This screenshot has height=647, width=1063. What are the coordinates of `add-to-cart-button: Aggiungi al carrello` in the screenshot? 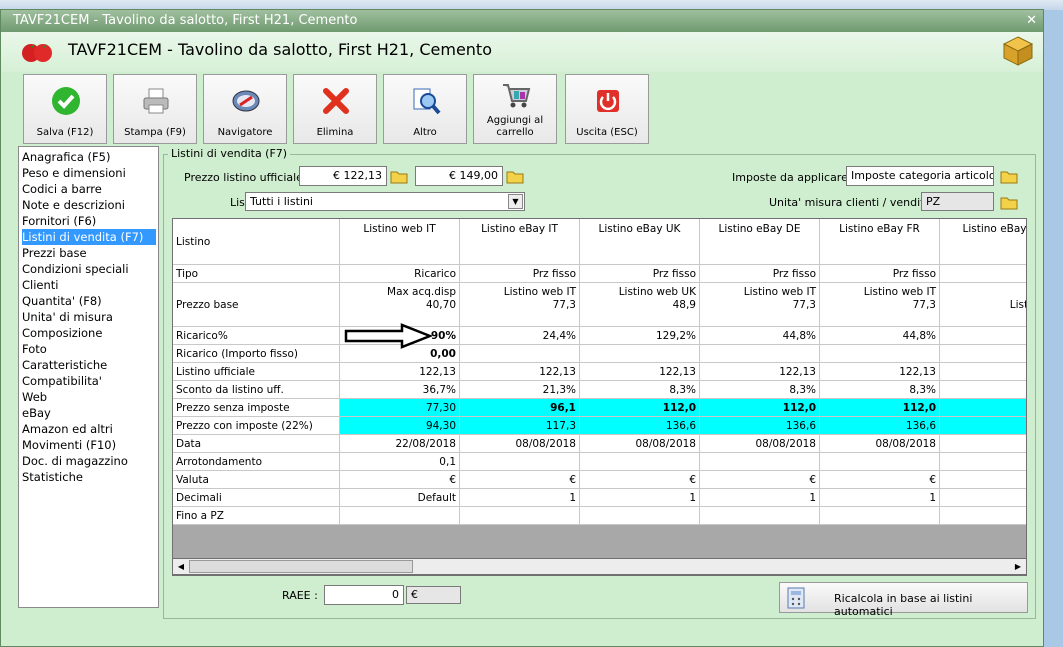 It's located at (515, 109).